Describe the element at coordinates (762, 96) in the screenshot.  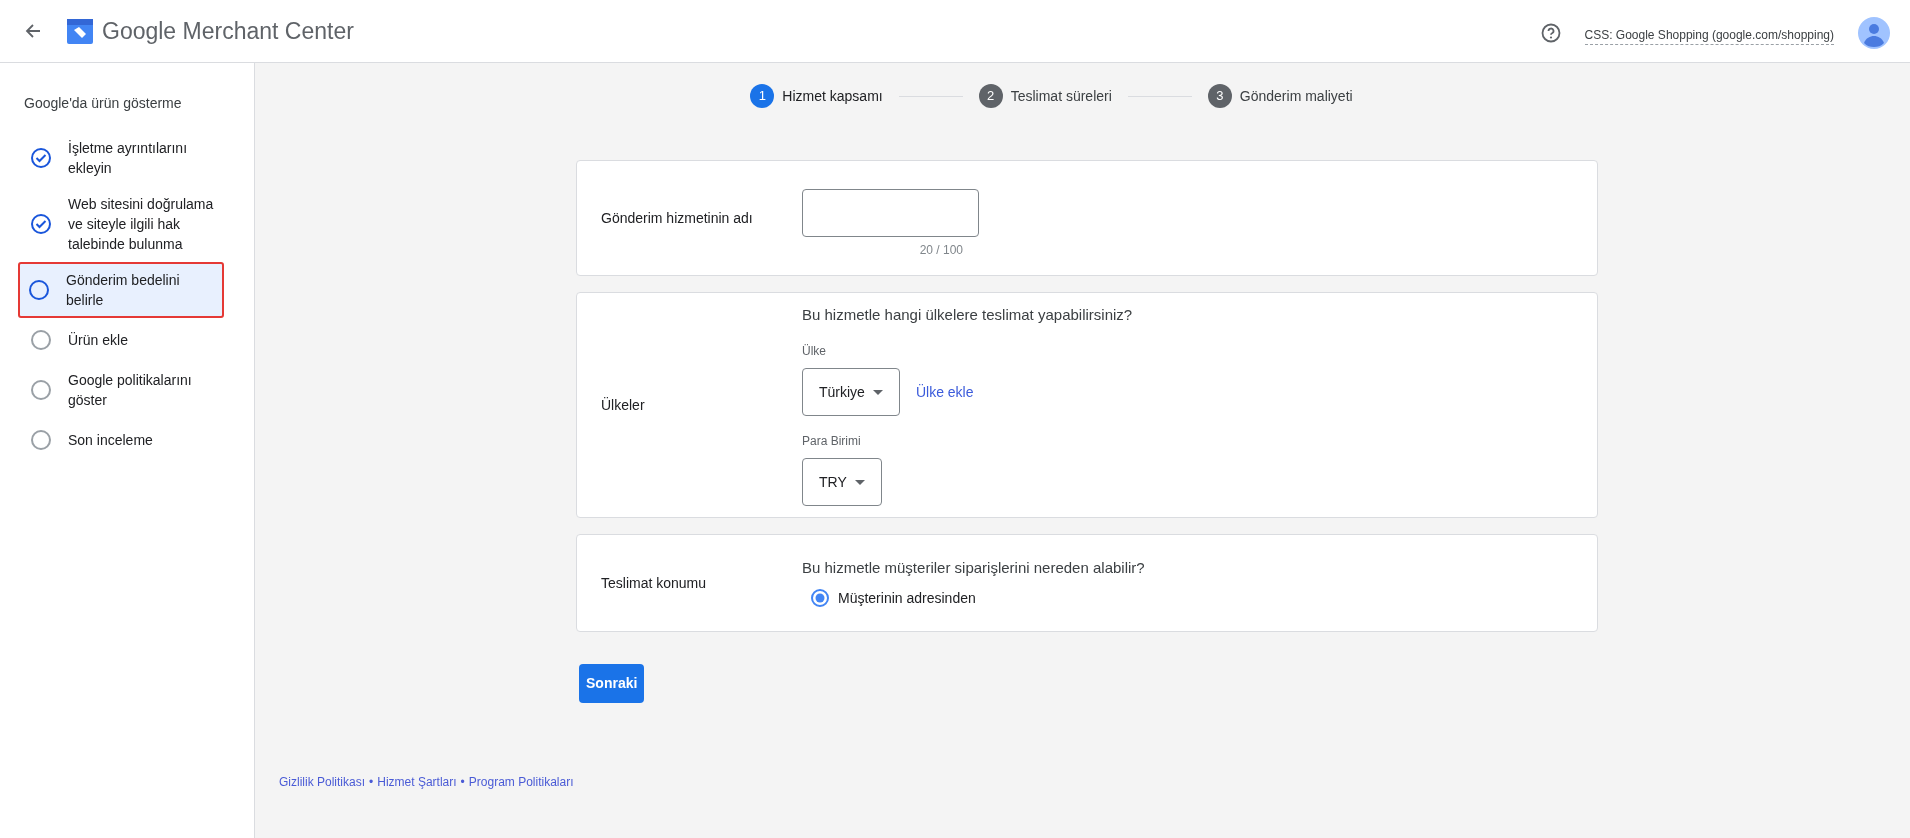
I see `step-number: 1` at that location.